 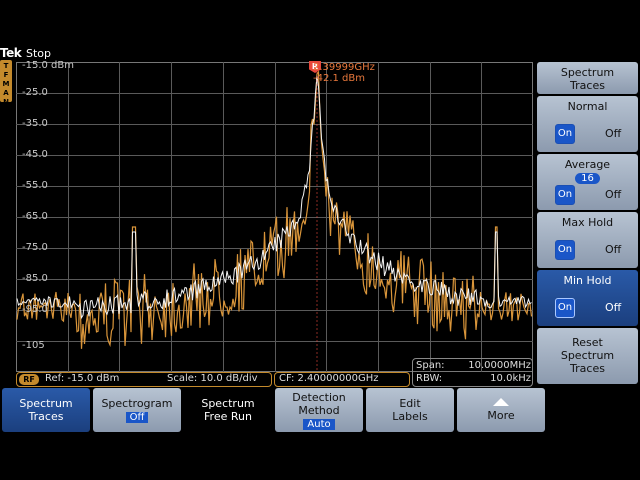 I want to click on status-bar: Tek Stop, so click(x=320, y=54).